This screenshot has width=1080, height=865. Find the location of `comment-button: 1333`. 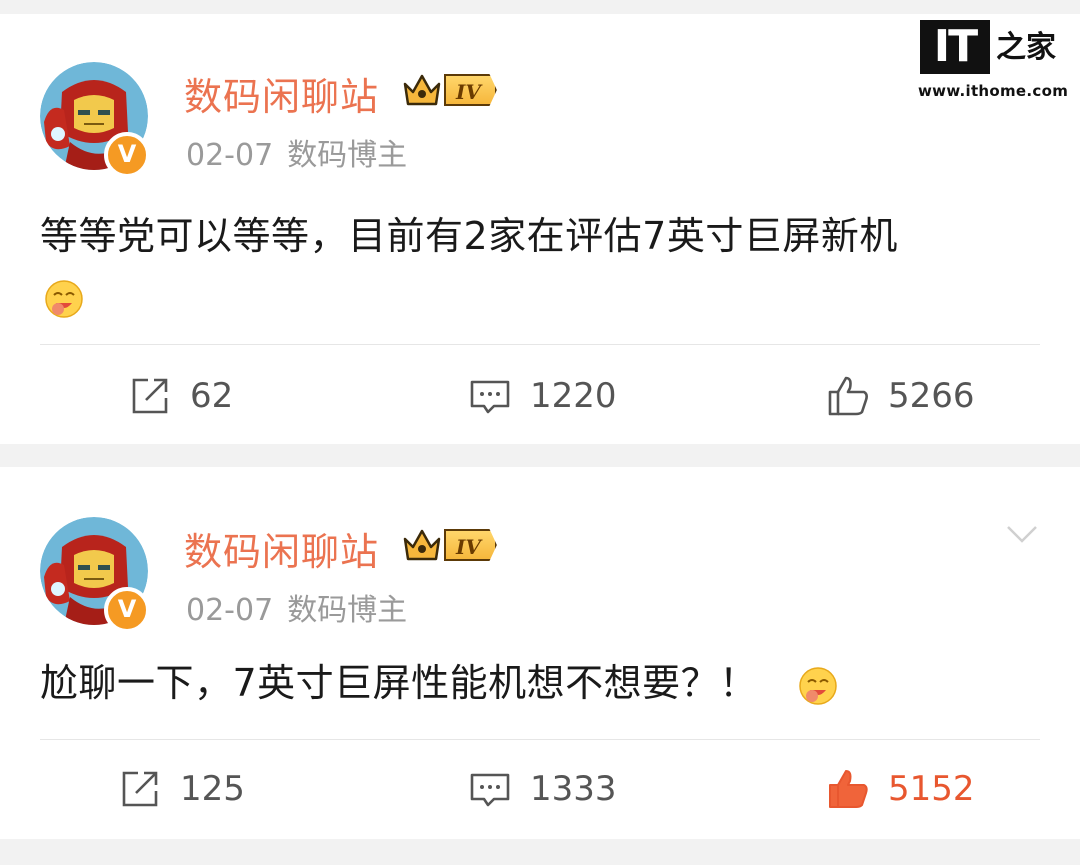

comment-button: 1333 is located at coordinates (542, 789).